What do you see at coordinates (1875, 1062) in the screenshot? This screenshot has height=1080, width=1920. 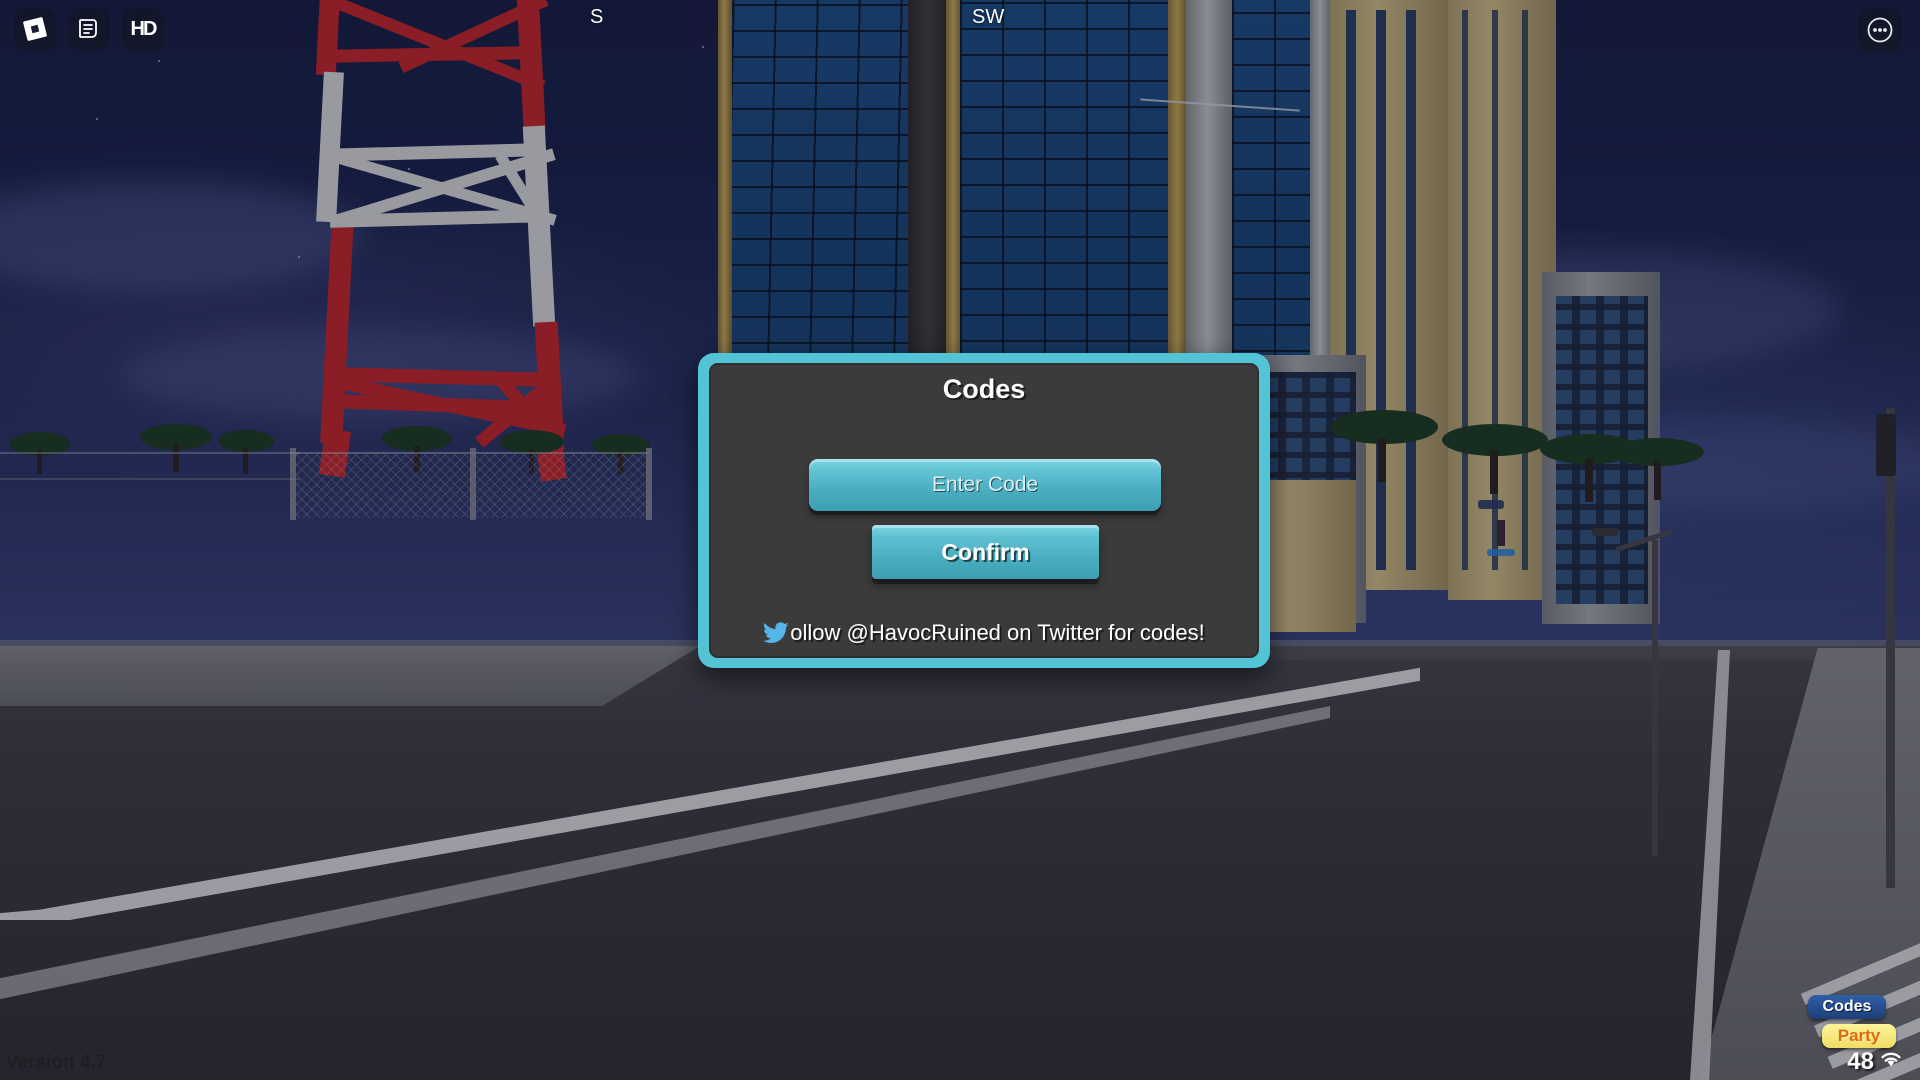 I see `ping-indicator: 48` at bounding box center [1875, 1062].